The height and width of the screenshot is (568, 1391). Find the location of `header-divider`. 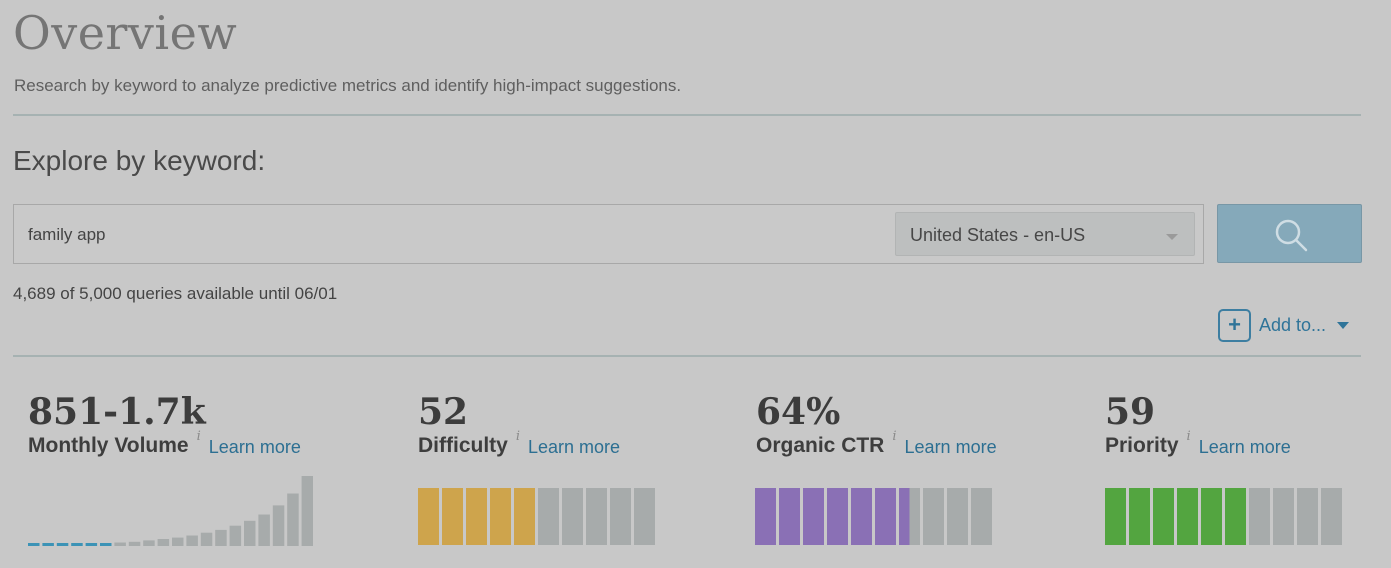

header-divider is located at coordinates (687, 115).